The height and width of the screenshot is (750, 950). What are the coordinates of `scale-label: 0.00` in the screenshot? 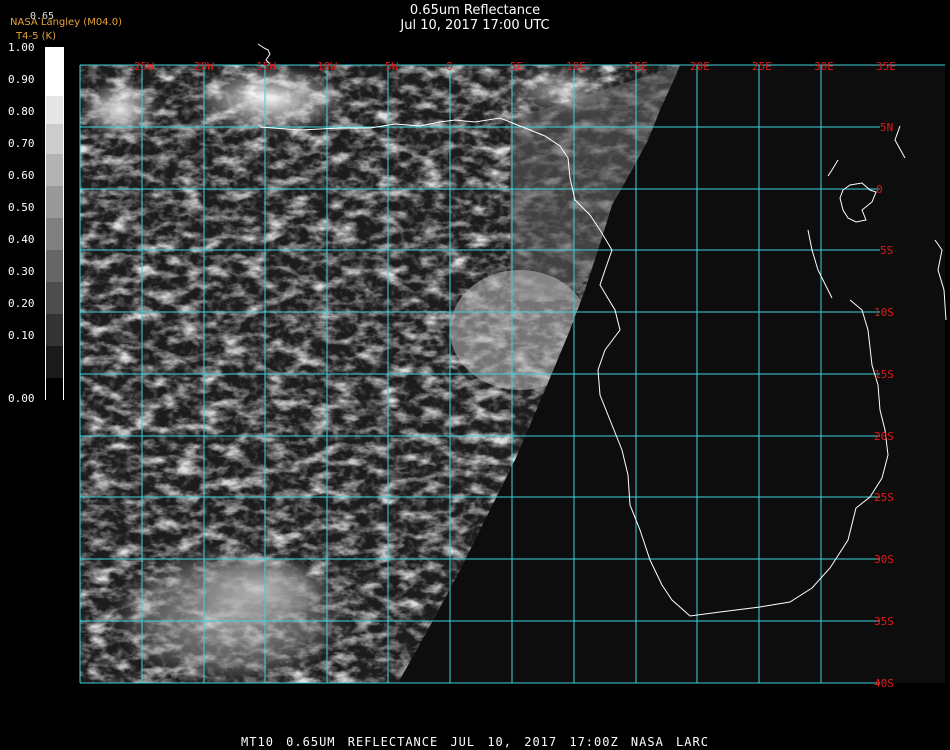 It's located at (21, 398).